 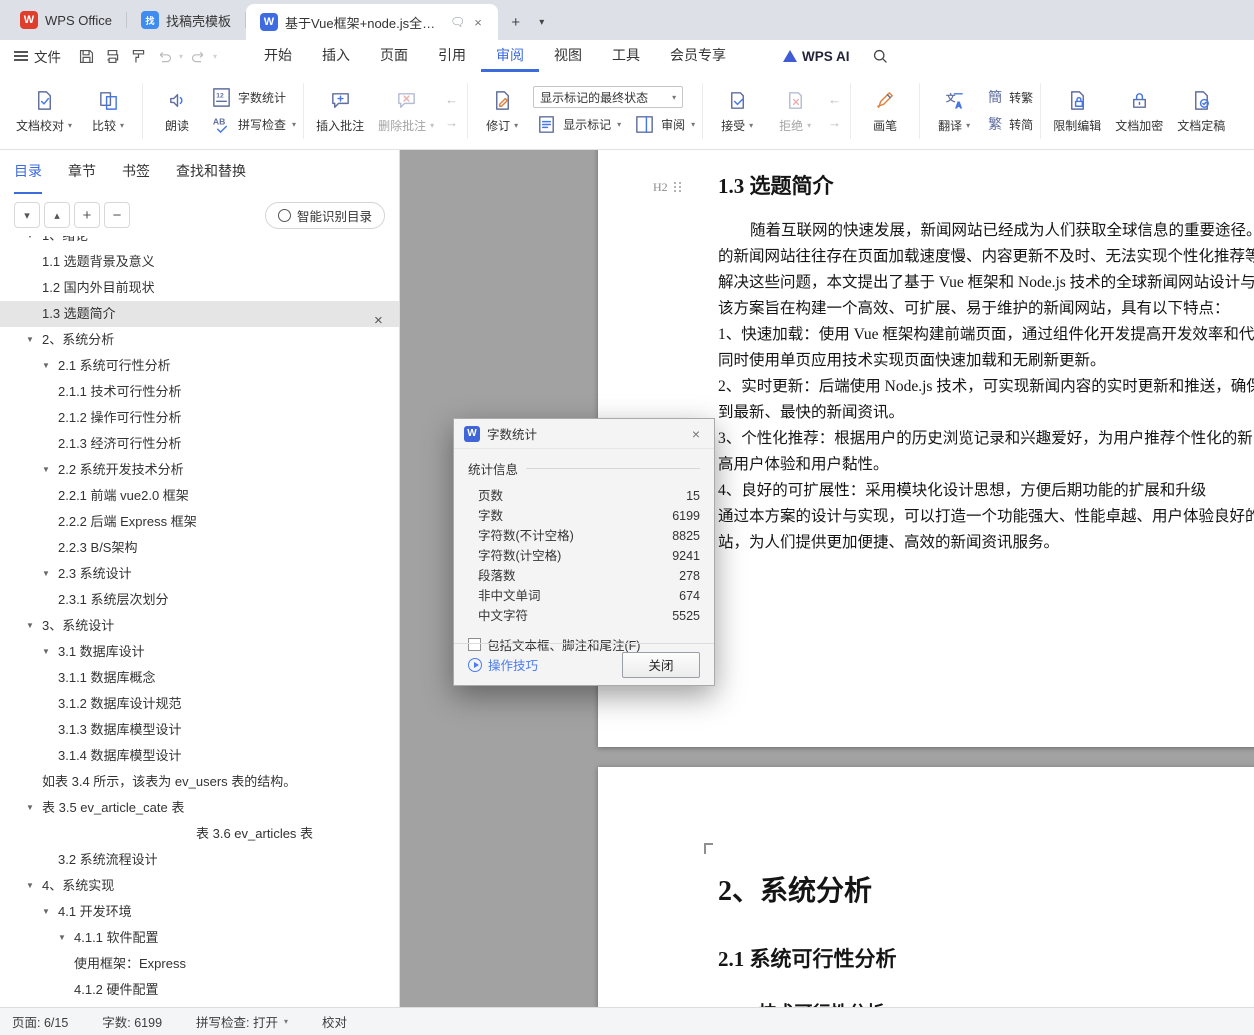 What do you see at coordinates (542, 22) in the screenshot?
I see `tab-list-chevron-icon: ▾` at bounding box center [542, 22].